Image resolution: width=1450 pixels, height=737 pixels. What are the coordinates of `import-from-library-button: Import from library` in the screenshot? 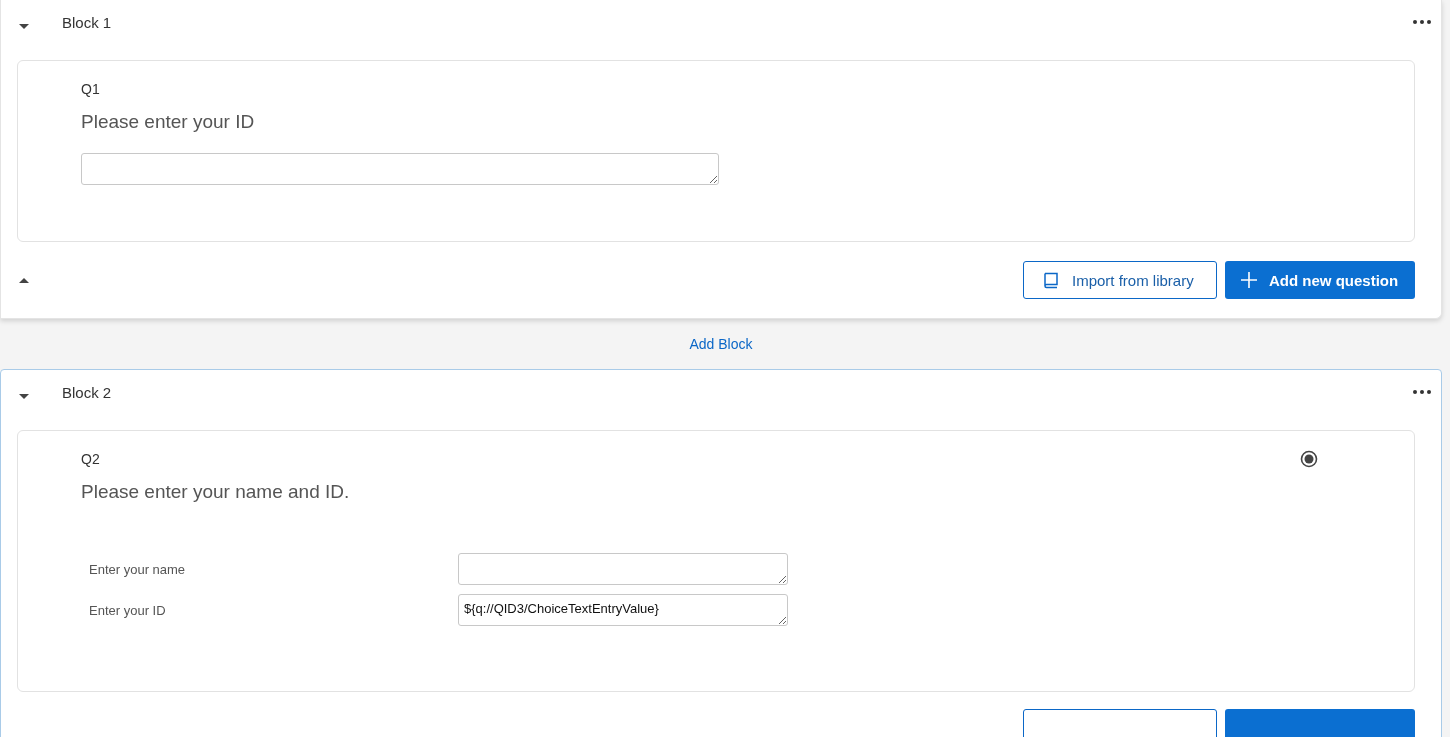 It's located at (1120, 280).